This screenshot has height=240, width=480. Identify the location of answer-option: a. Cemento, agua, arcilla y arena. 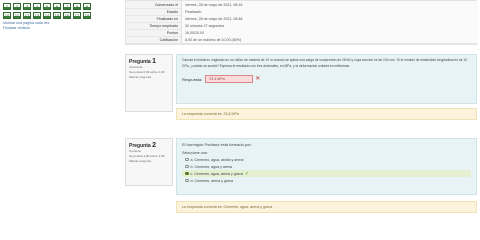
(326, 159).